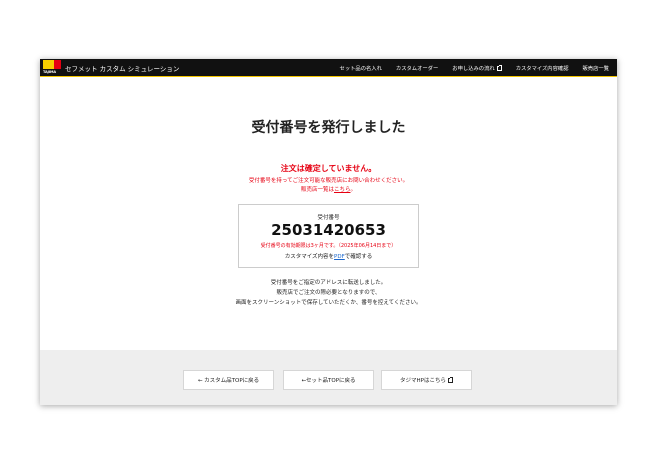 The height and width of the screenshot is (460, 656). I want to click on nav-item-custom-order: カスタムオーダー, so click(417, 68).